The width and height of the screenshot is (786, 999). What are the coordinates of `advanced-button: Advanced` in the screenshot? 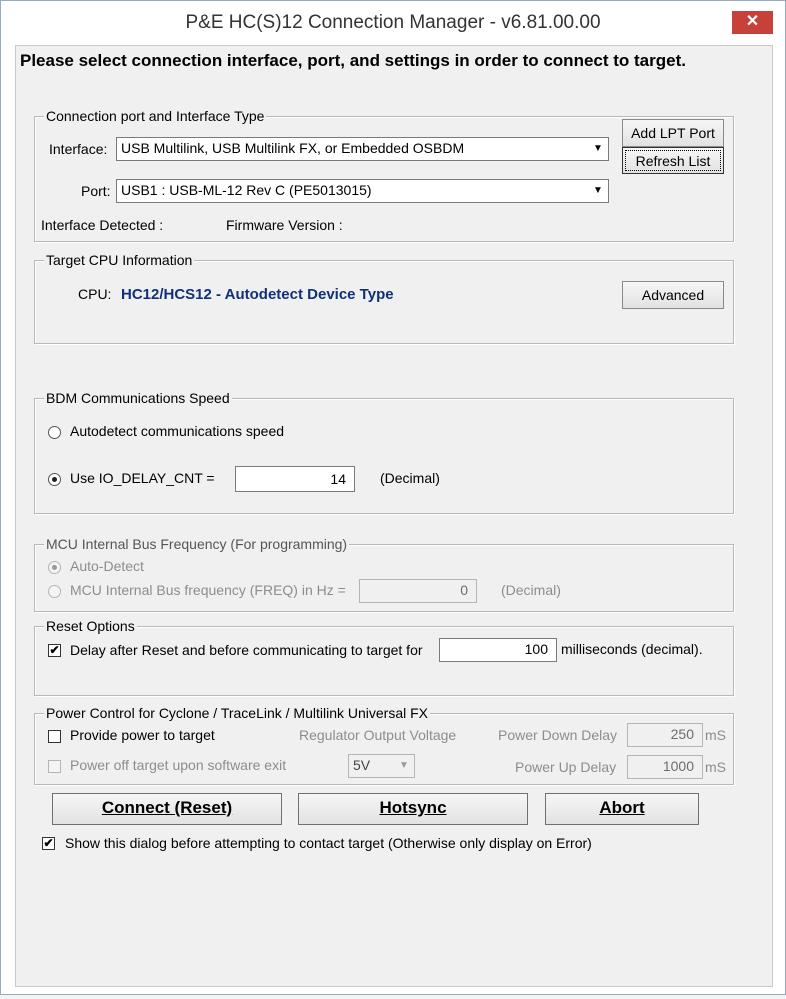 It's located at (673, 295).